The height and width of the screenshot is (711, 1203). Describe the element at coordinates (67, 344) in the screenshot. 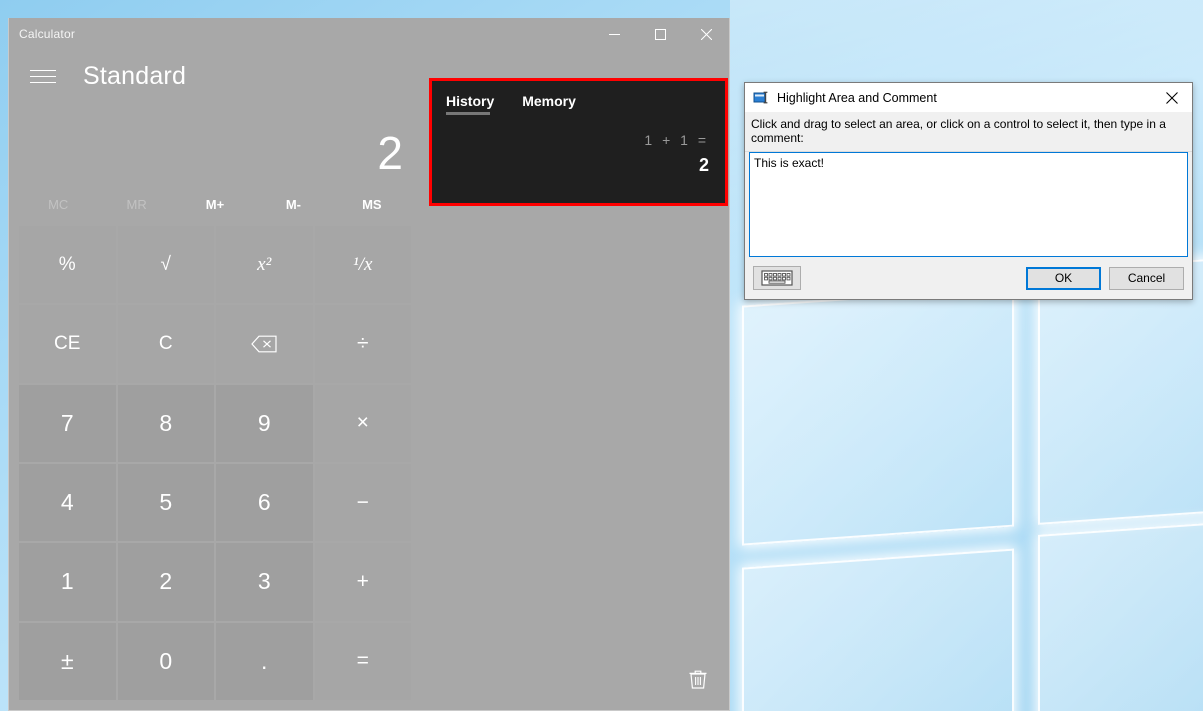

I see `key-clear-entry: CE` at that location.